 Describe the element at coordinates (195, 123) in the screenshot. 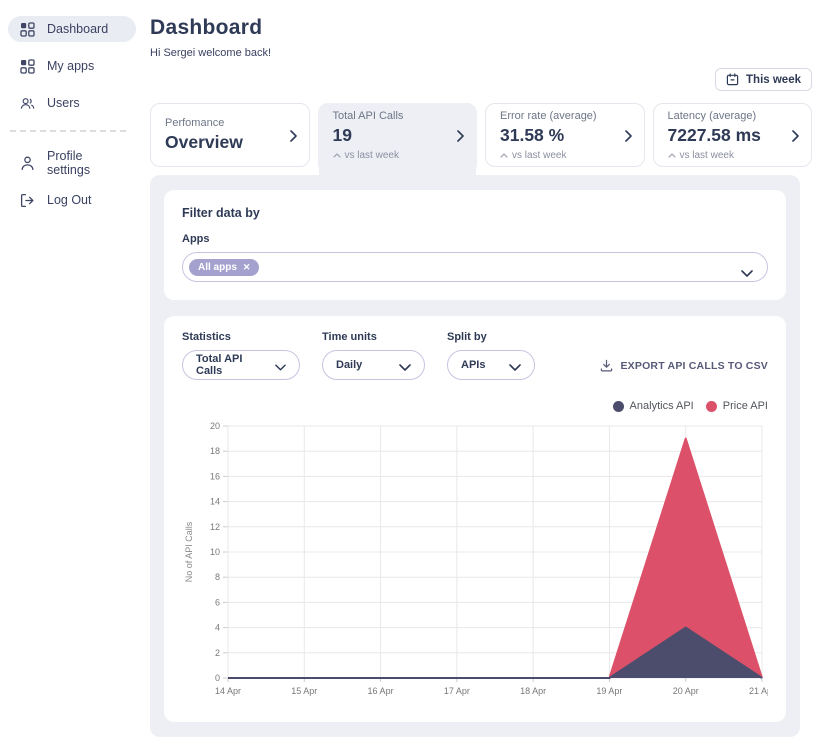

I see `tab-label: Perfomance` at that location.